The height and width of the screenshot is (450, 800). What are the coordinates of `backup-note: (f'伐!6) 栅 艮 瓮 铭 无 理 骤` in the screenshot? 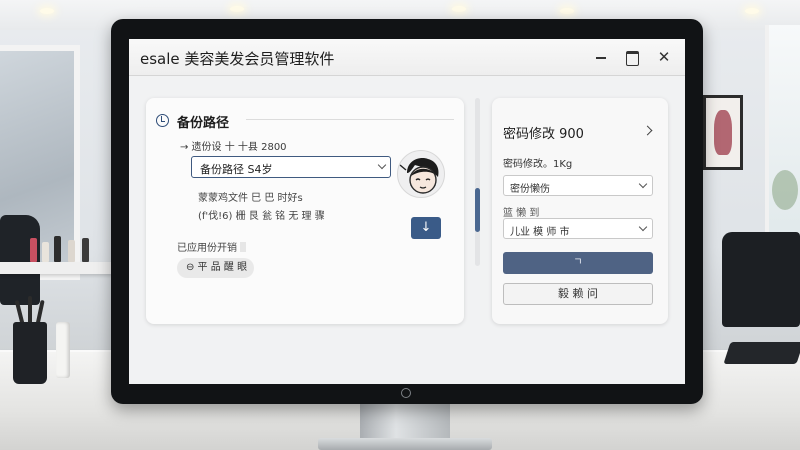 It's located at (261, 216).